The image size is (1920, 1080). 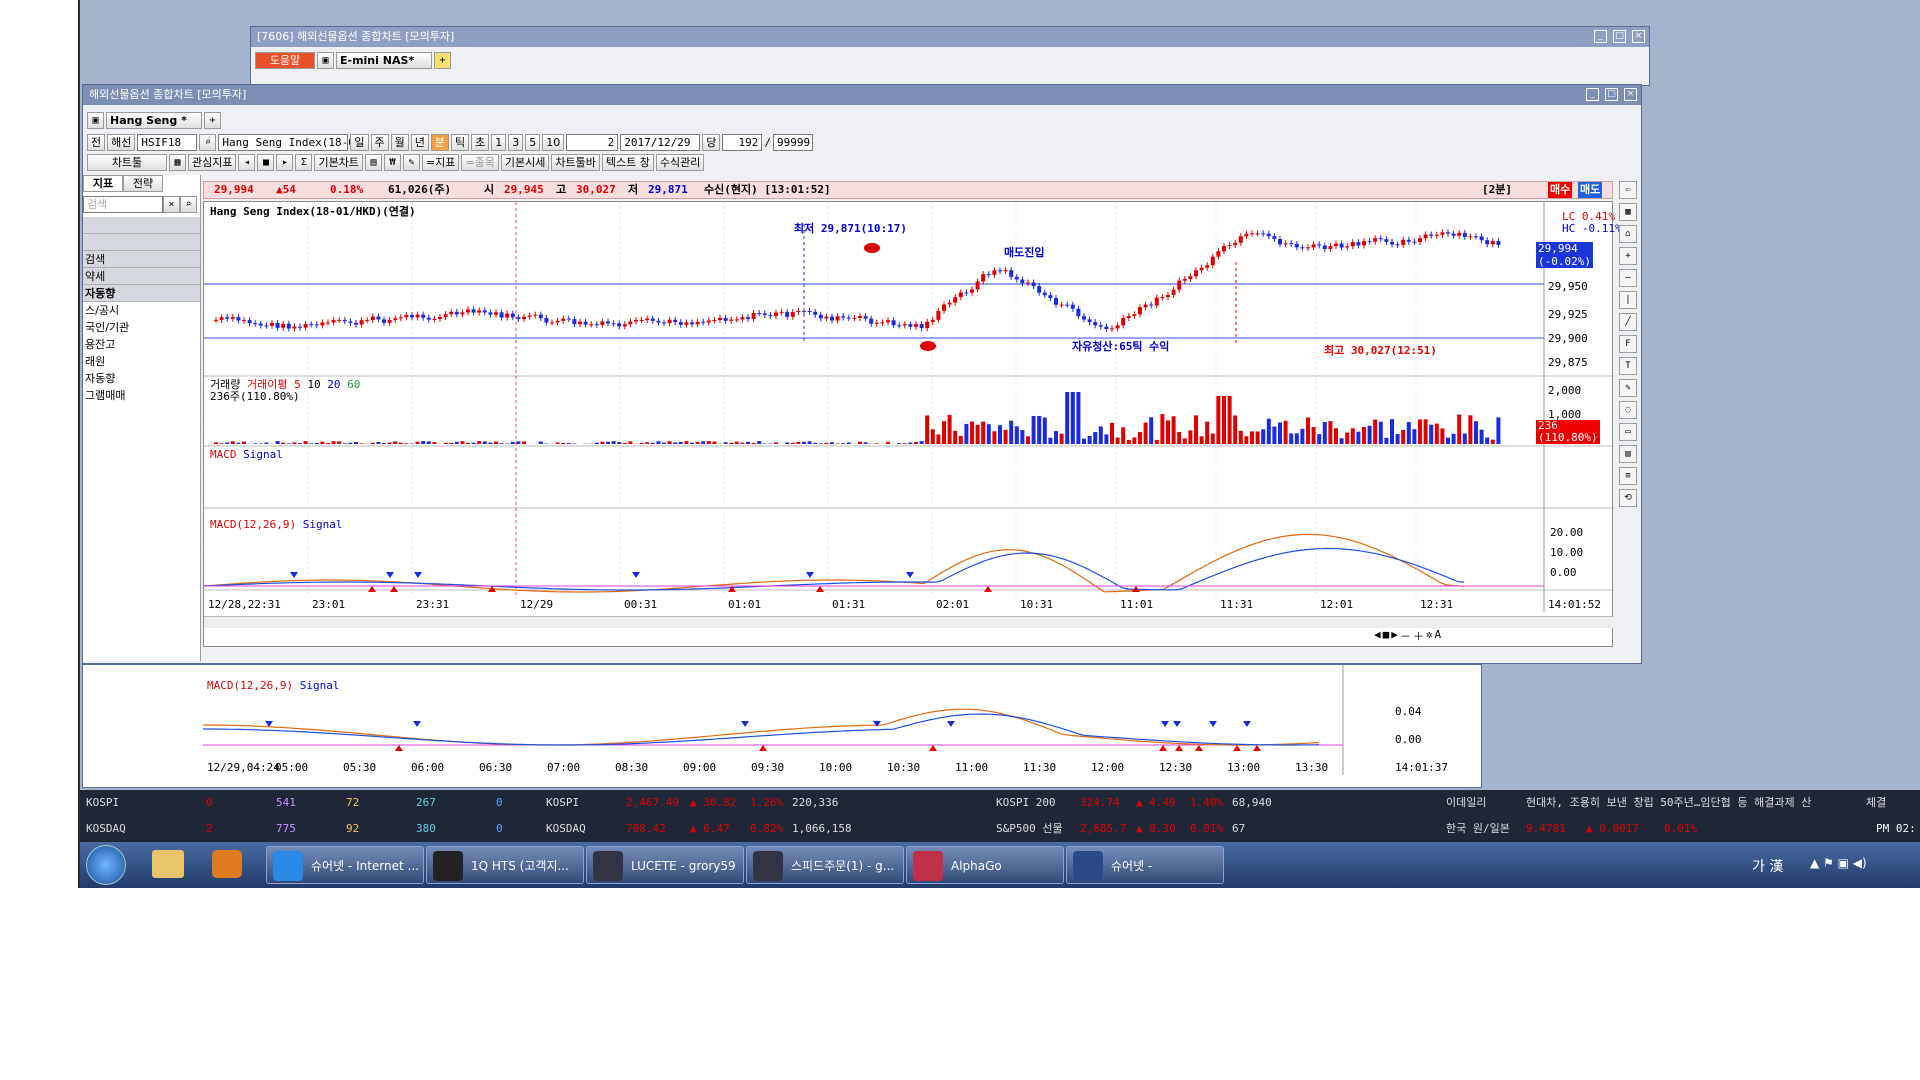 What do you see at coordinates (141, 310) in the screenshot?
I see `side-item: 스/공시` at bounding box center [141, 310].